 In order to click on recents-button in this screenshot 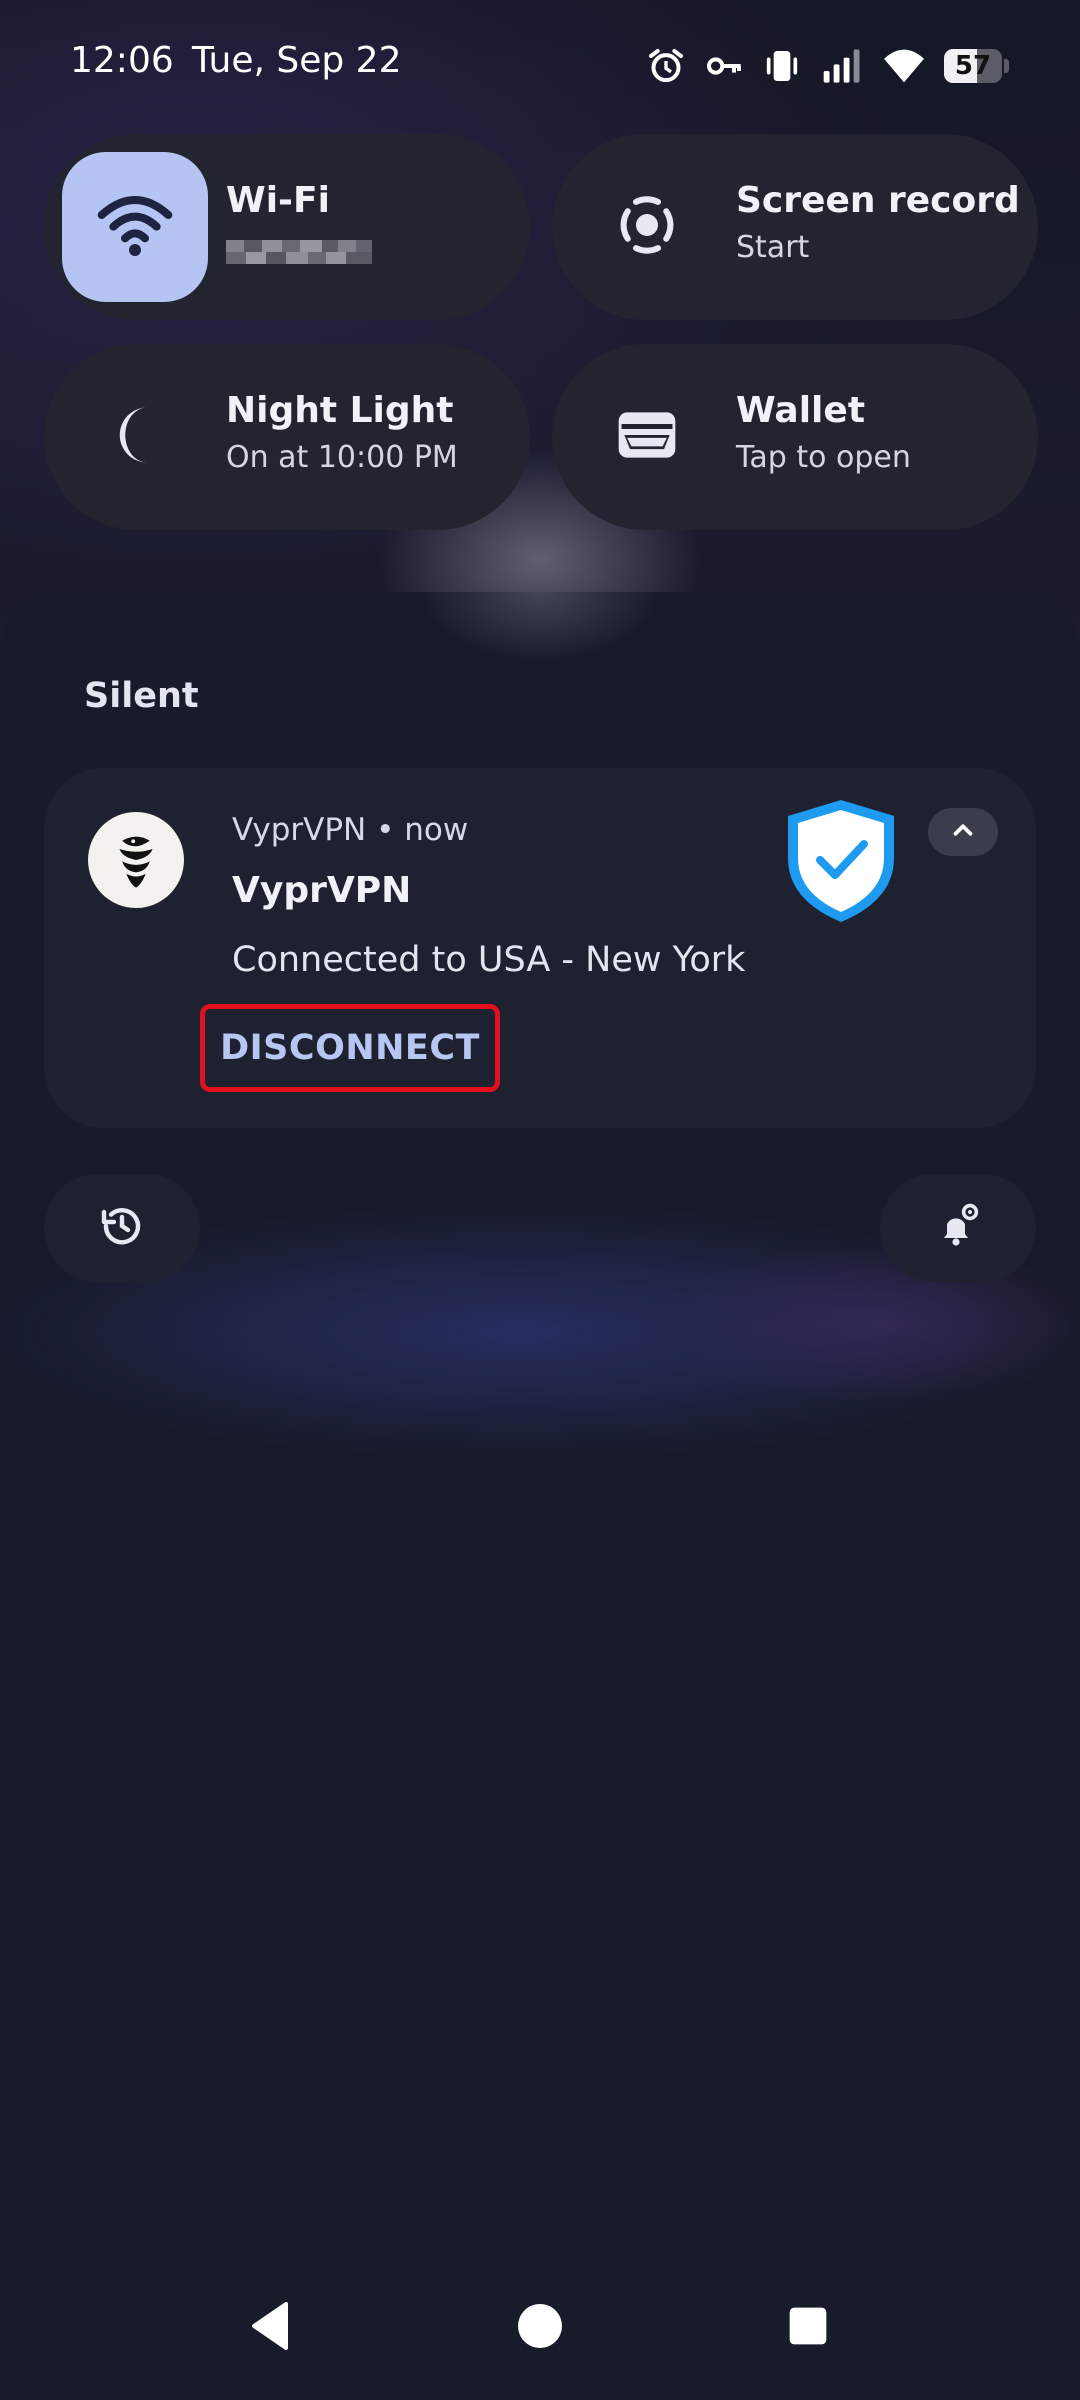, I will do `click(808, 2328)`.